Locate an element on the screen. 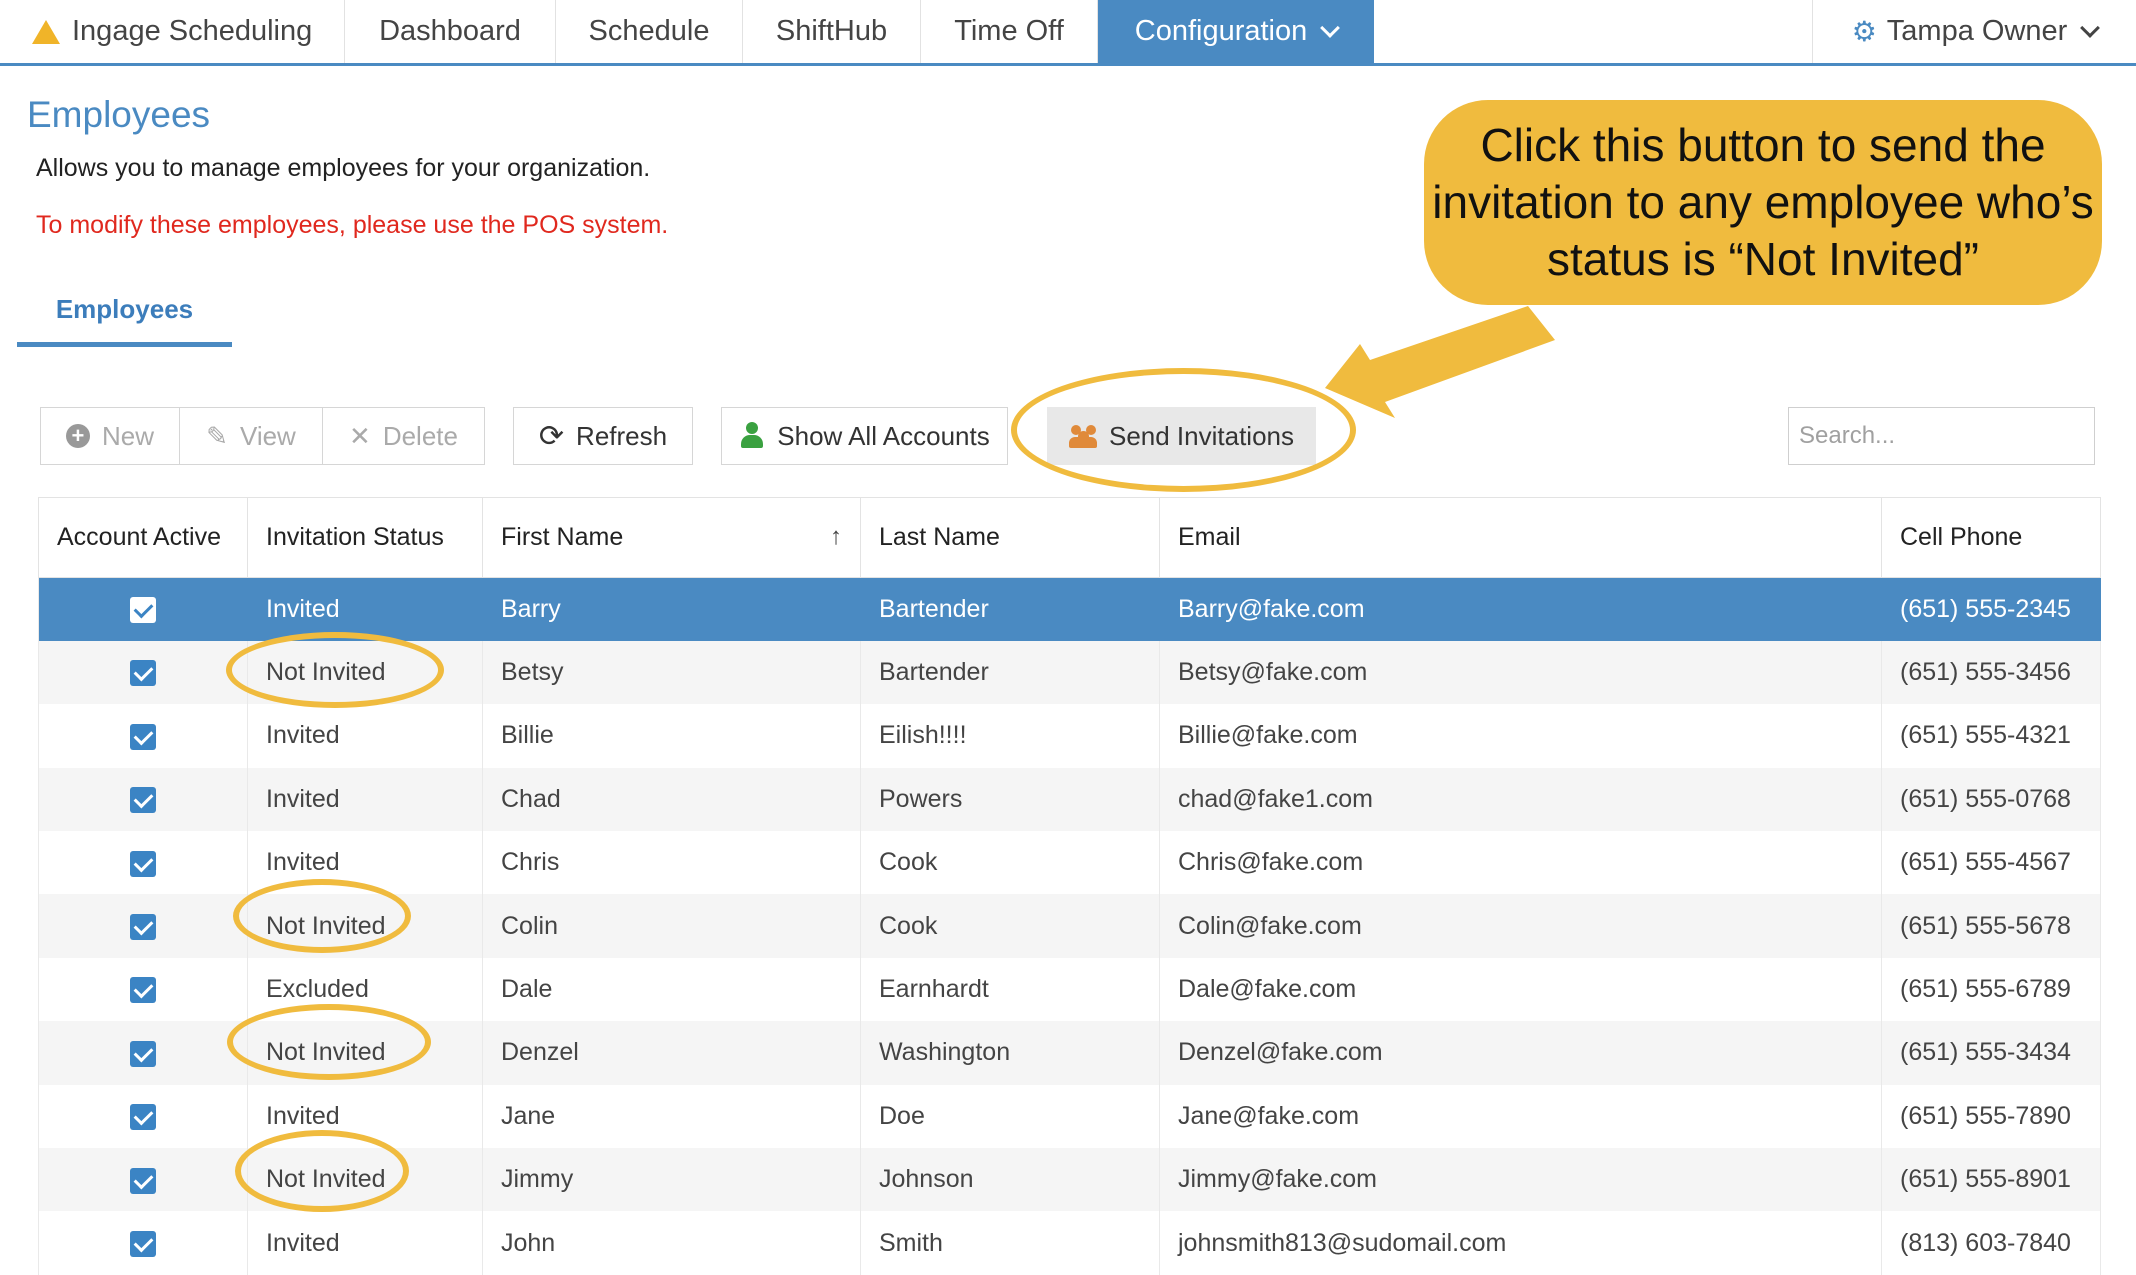  annotation-arrow is located at coordinates (1440, 362).